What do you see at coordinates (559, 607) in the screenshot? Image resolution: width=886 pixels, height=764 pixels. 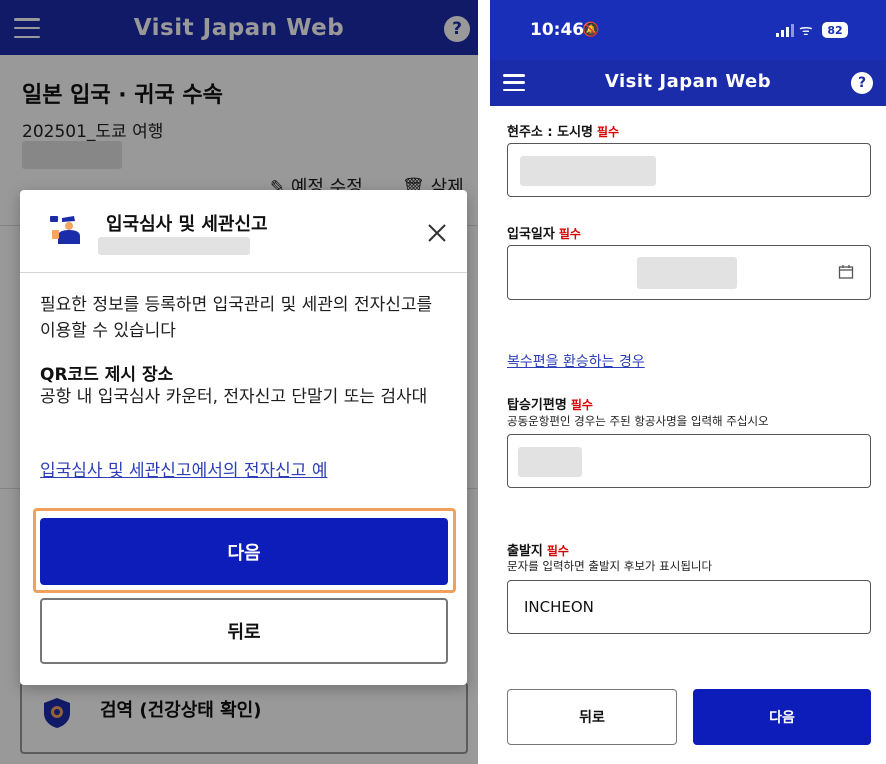 I see `departure-value: INCHEON` at bounding box center [559, 607].